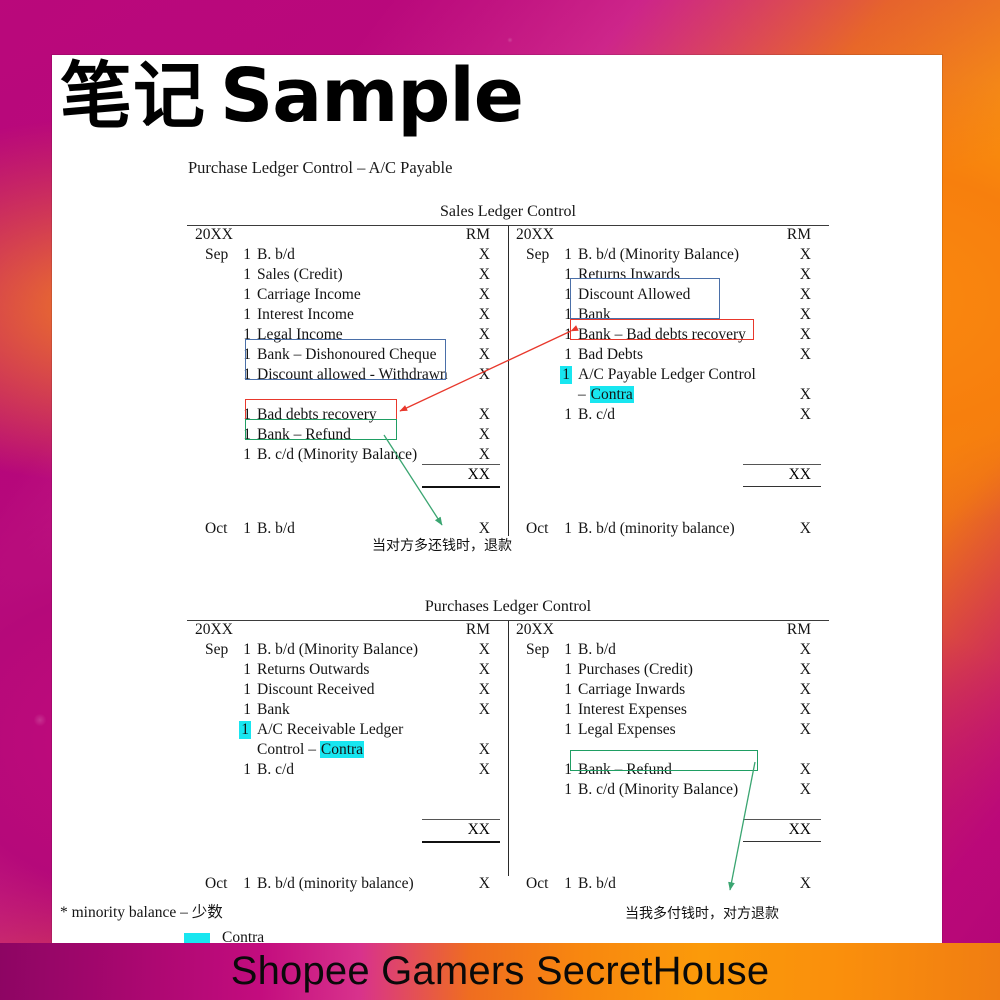 This screenshot has height=1000, width=1000. Describe the element at coordinates (611, 354) in the screenshot. I see `row-desc: Bad Debts` at that location.